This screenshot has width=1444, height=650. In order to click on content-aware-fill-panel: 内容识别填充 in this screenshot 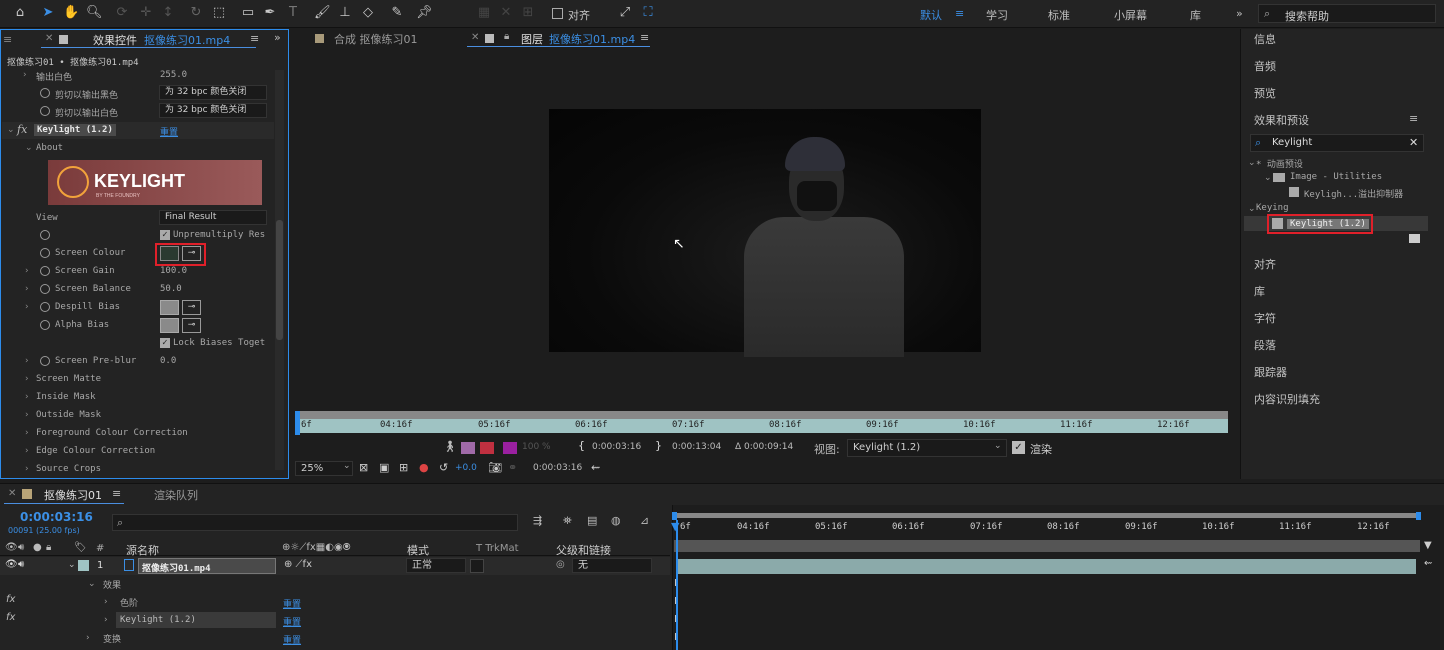, I will do `click(1287, 399)`.